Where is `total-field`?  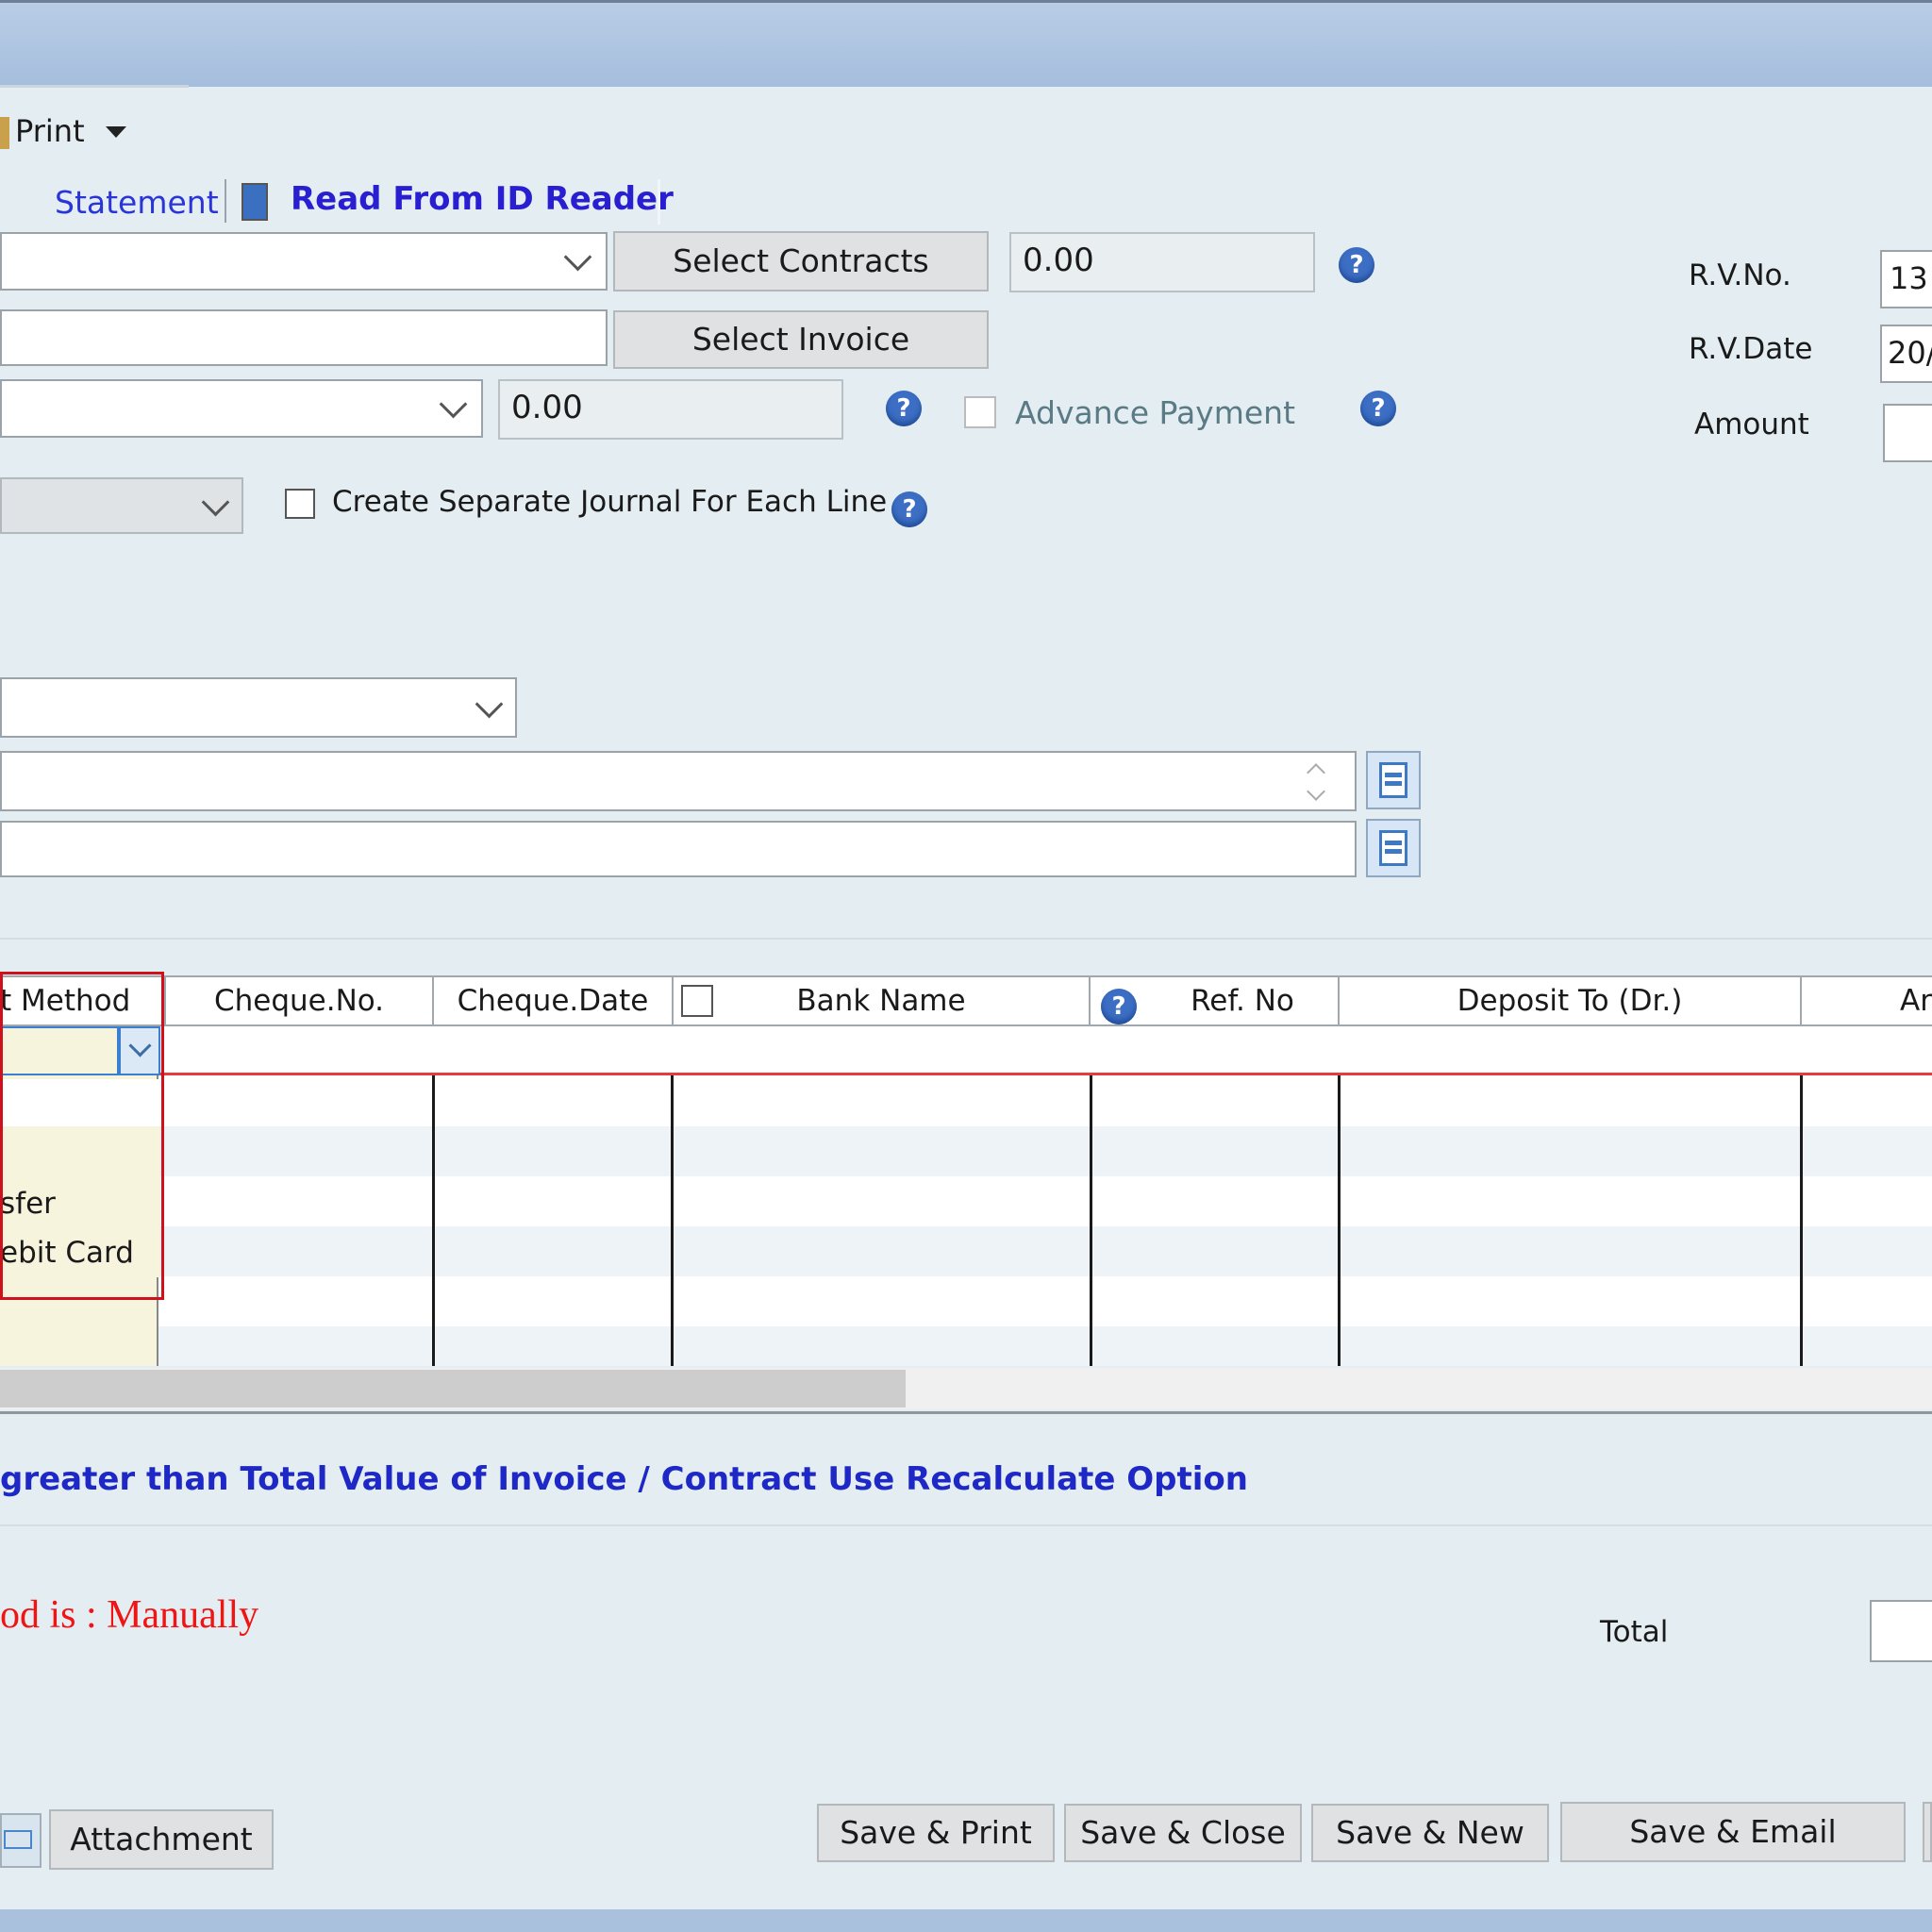 total-field is located at coordinates (1901, 1631).